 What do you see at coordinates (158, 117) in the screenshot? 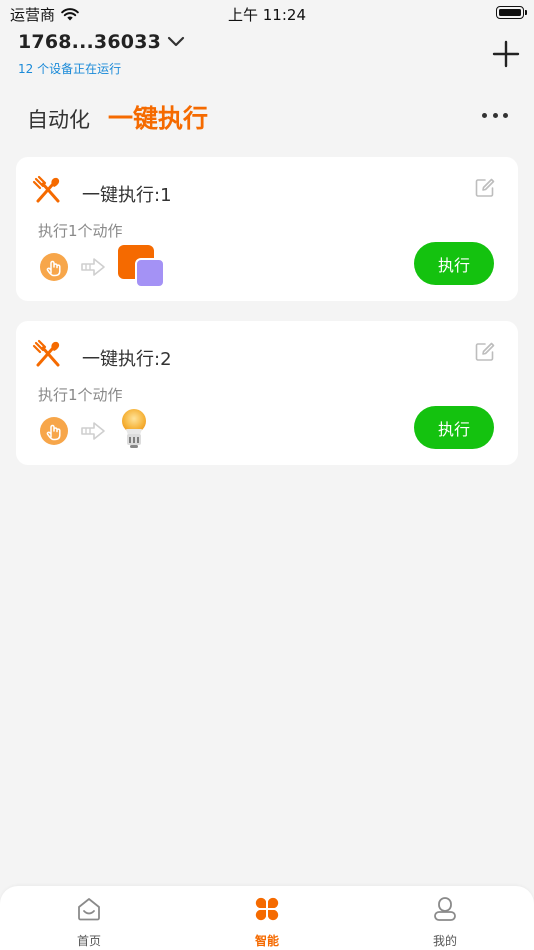
I see `tab-one-click: 一键执行` at bounding box center [158, 117].